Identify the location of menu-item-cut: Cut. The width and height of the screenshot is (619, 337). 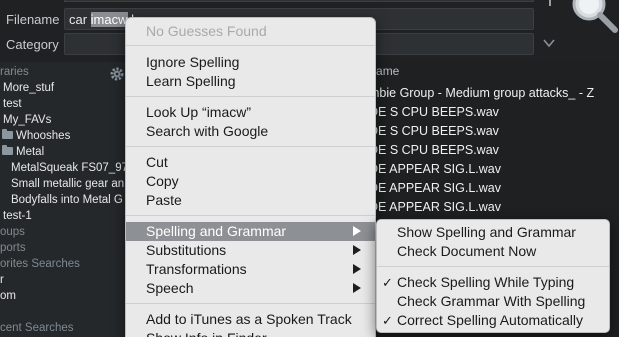
(250, 162).